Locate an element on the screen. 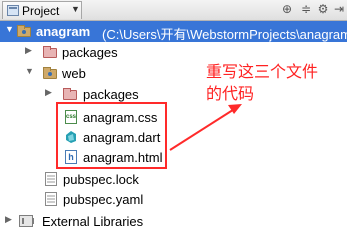 The image size is (347, 251). annotation-line-2: 的代码 is located at coordinates (230, 94).